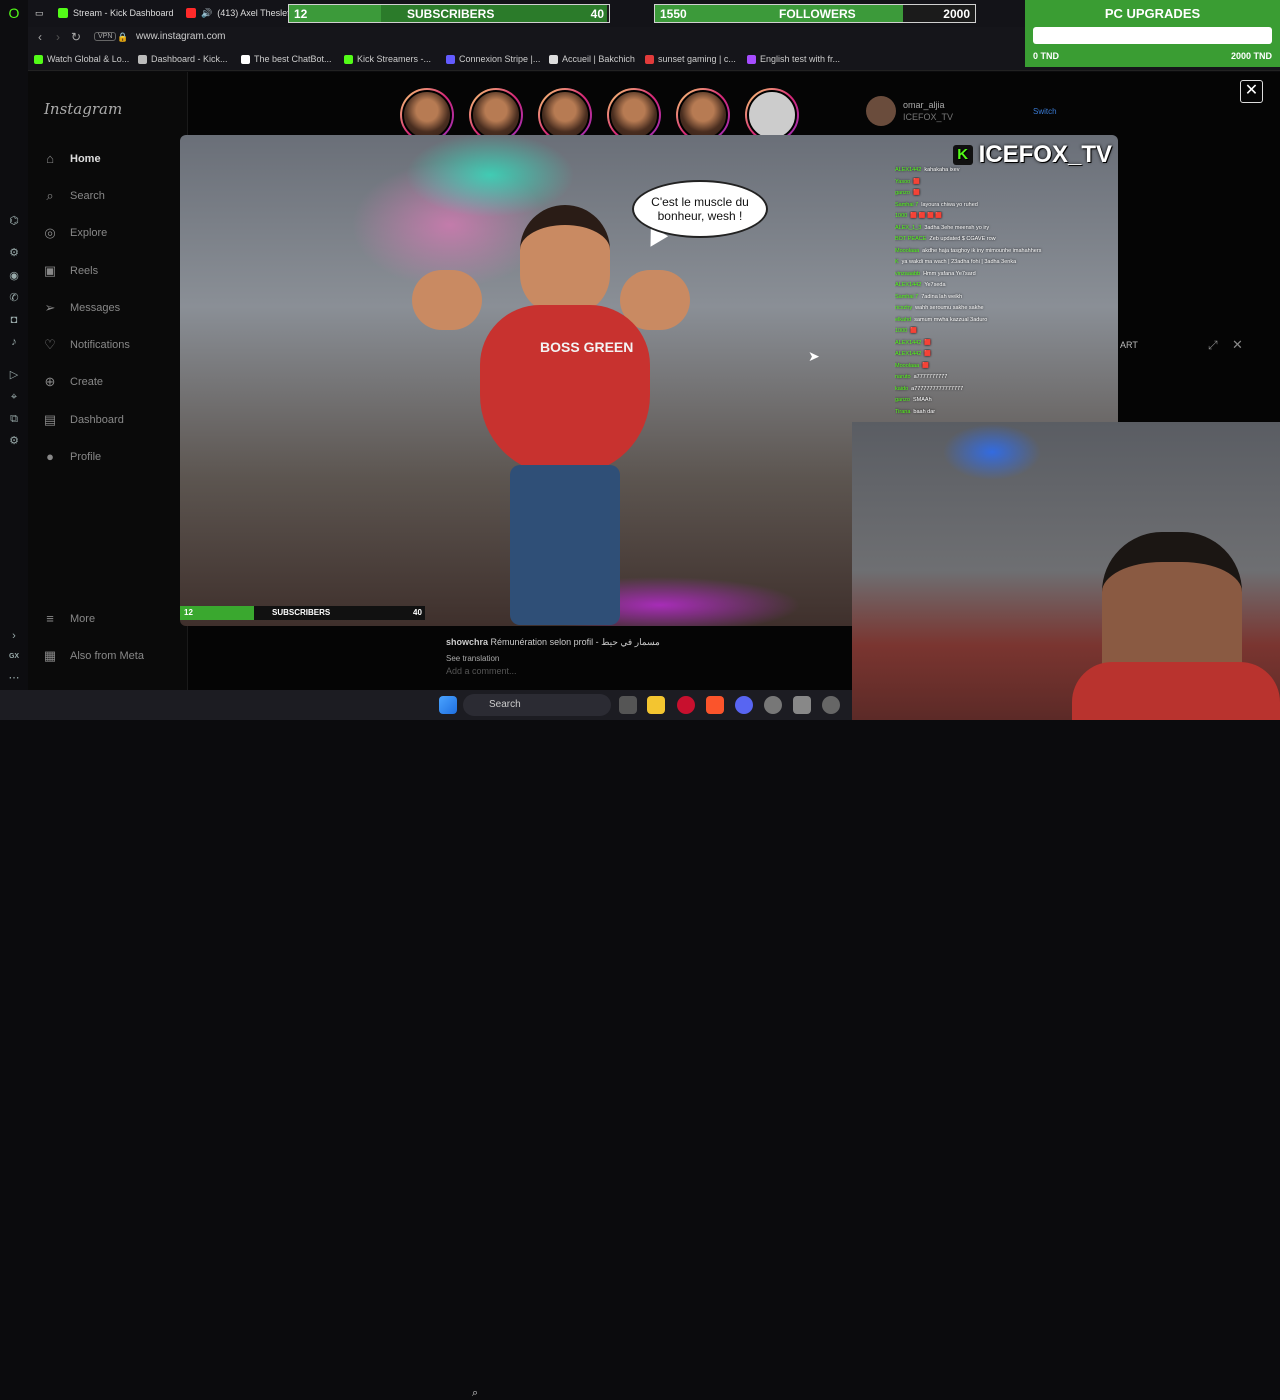 This screenshot has width=1280, height=1400. Describe the element at coordinates (656, 705) in the screenshot. I see `file-explorer-icon` at that location.